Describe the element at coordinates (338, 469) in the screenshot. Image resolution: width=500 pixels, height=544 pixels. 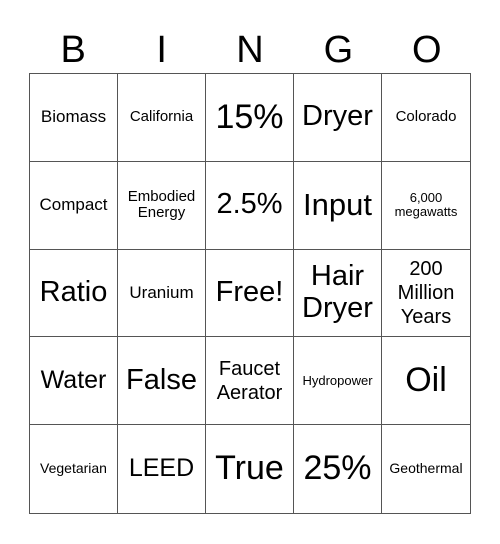
I see `bingo-cell: 25%` at that location.